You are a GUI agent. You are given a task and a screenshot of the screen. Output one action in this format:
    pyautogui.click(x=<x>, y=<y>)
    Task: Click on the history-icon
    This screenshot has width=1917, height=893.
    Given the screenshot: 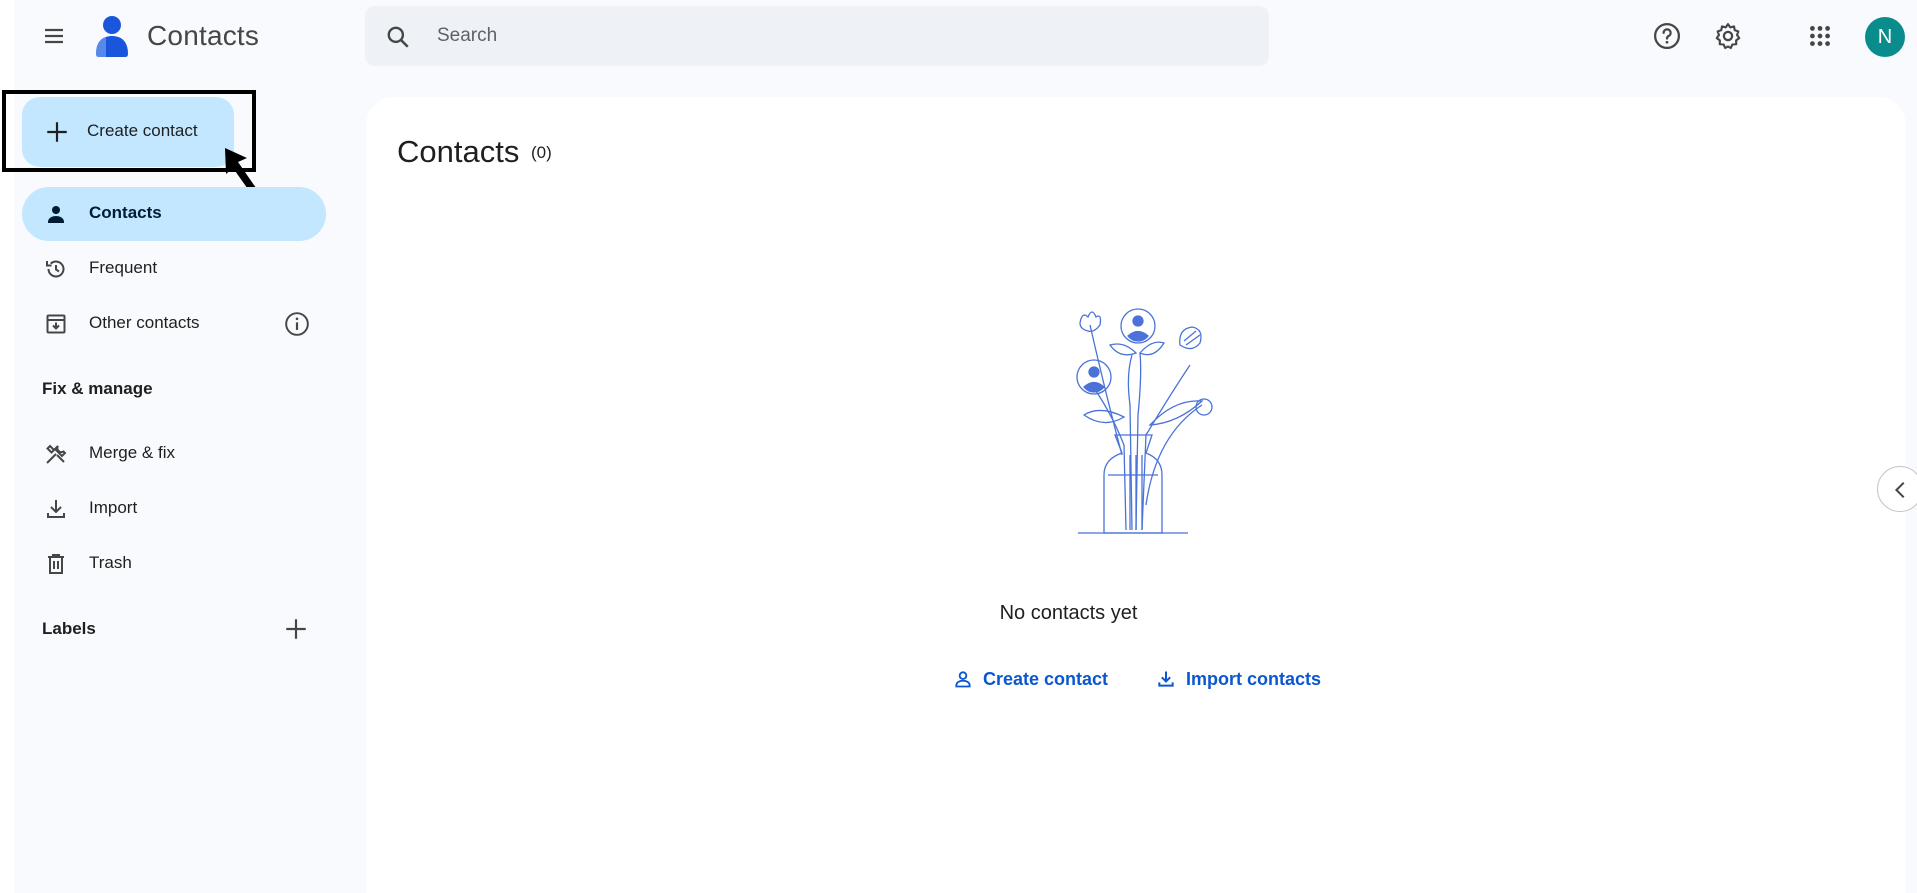 What is the action you would take?
    pyautogui.click(x=55, y=269)
    